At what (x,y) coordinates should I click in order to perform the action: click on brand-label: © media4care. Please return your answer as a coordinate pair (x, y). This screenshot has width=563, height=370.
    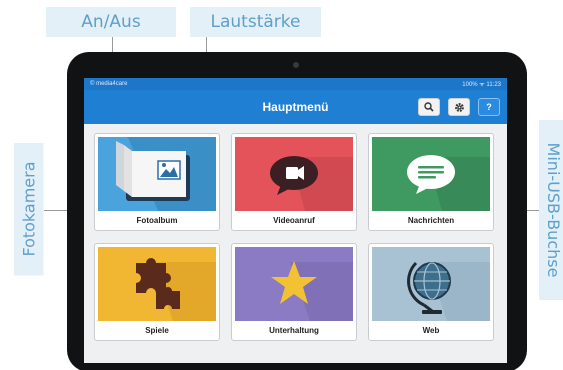
    Looking at the image, I should click on (109, 84).